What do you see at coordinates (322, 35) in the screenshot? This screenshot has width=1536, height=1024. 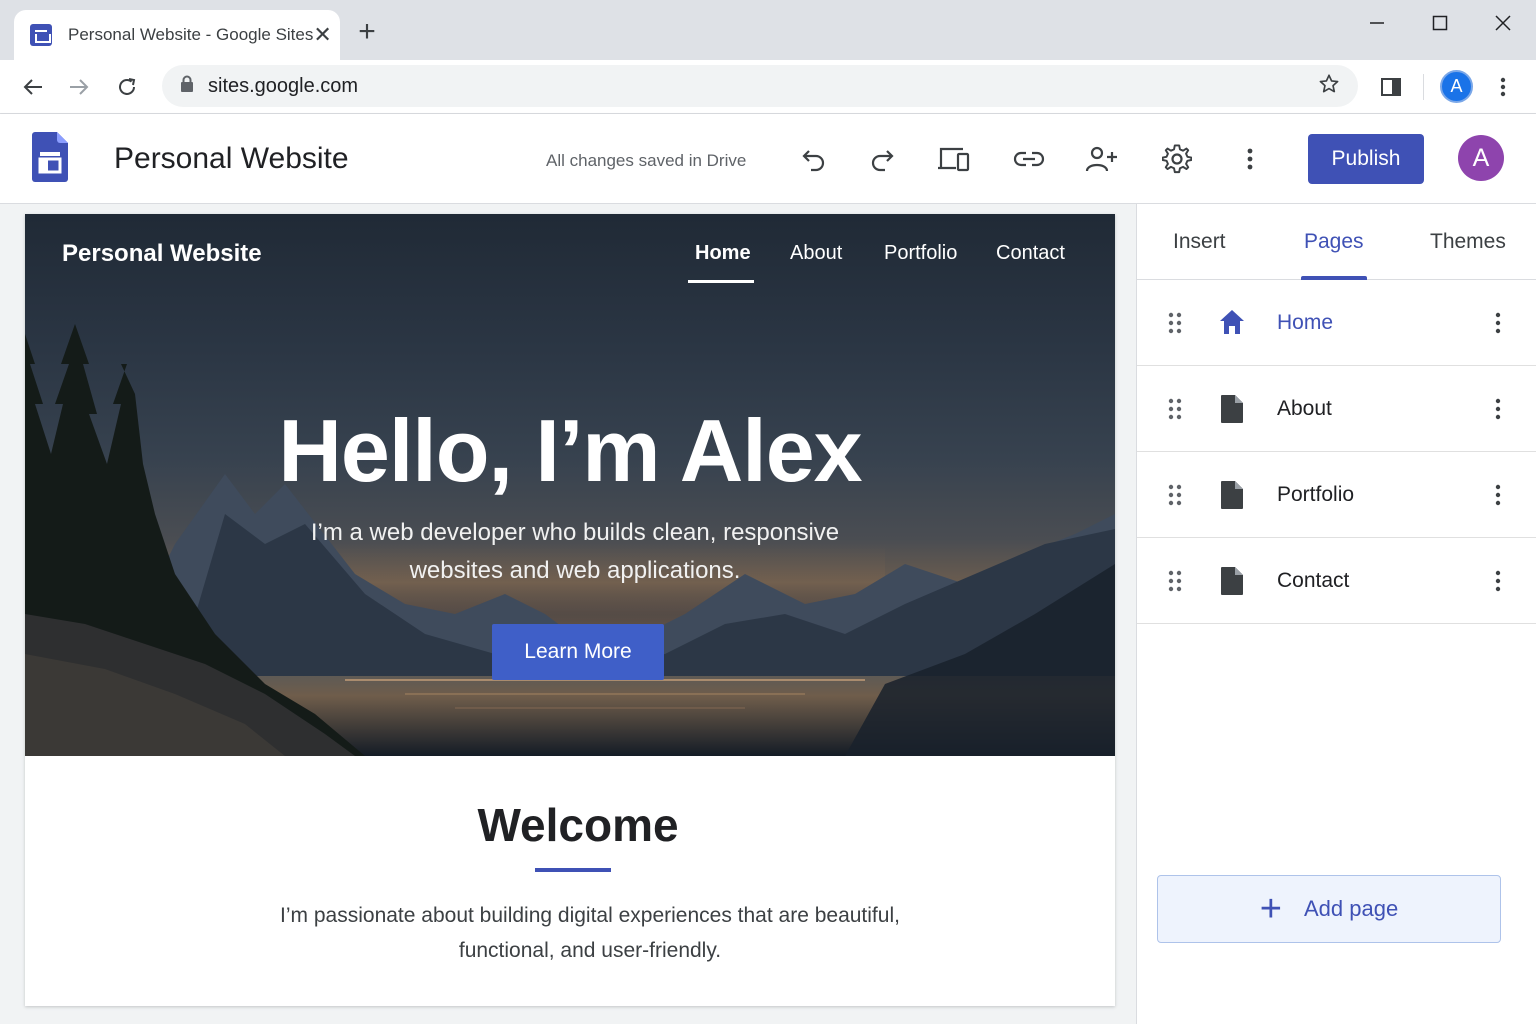 I see `close-tab-icon: ✕` at bounding box center [322, 35].